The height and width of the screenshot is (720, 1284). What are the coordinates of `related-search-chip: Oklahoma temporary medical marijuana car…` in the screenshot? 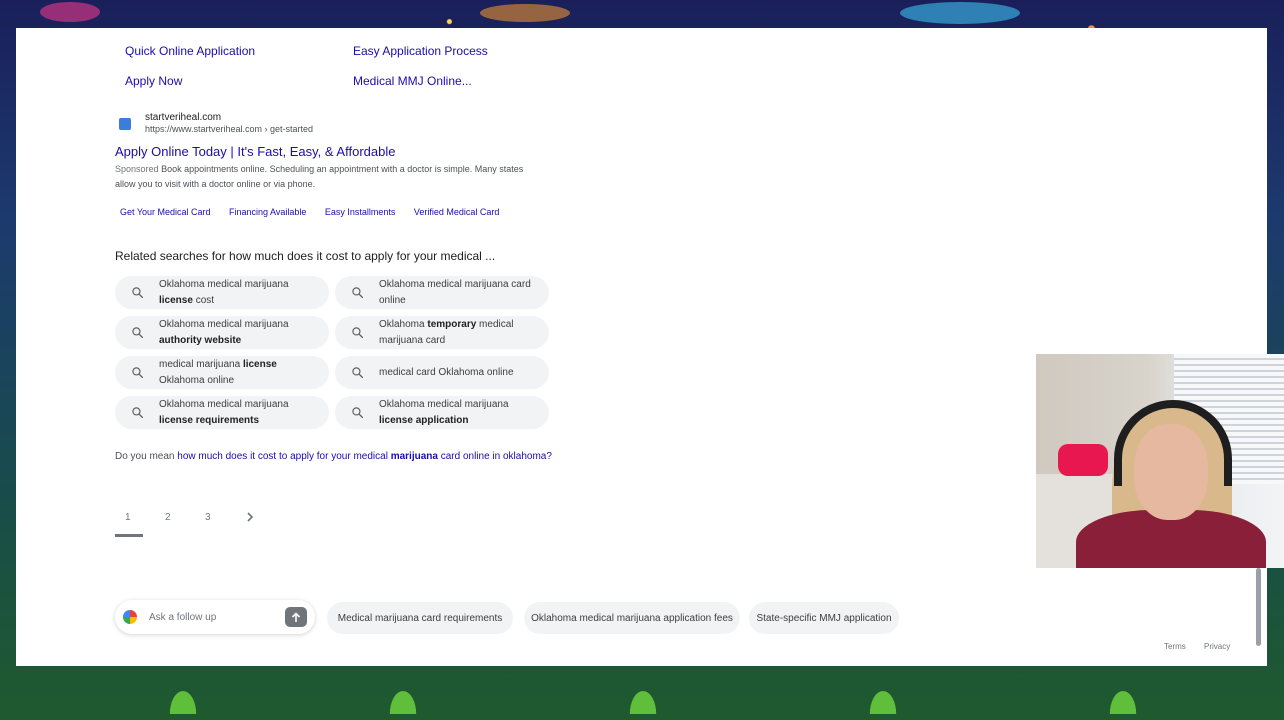 It's located at (442, 332).